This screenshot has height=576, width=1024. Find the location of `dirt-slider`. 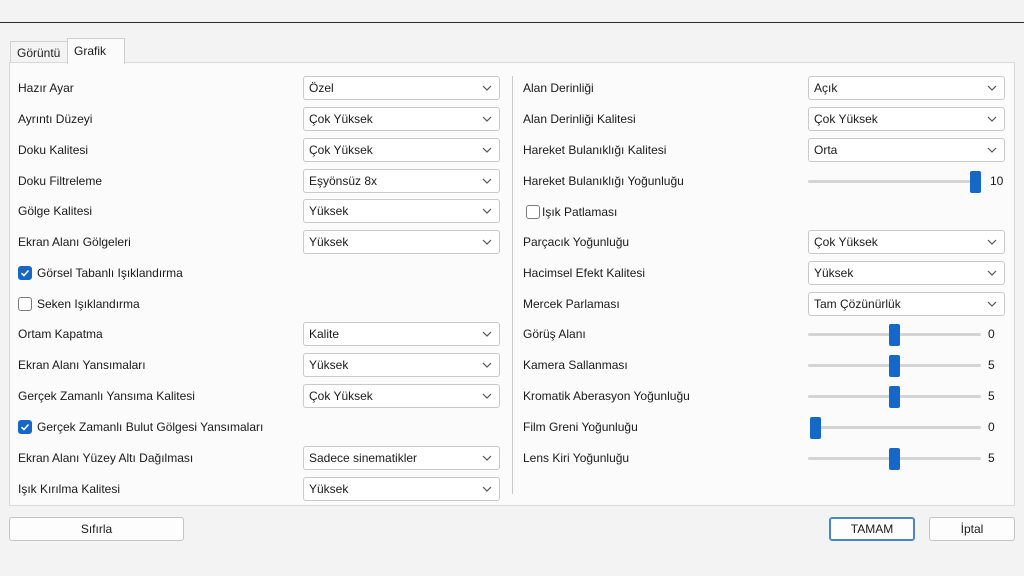

dirt-slider is located at coordinates (894, 459).